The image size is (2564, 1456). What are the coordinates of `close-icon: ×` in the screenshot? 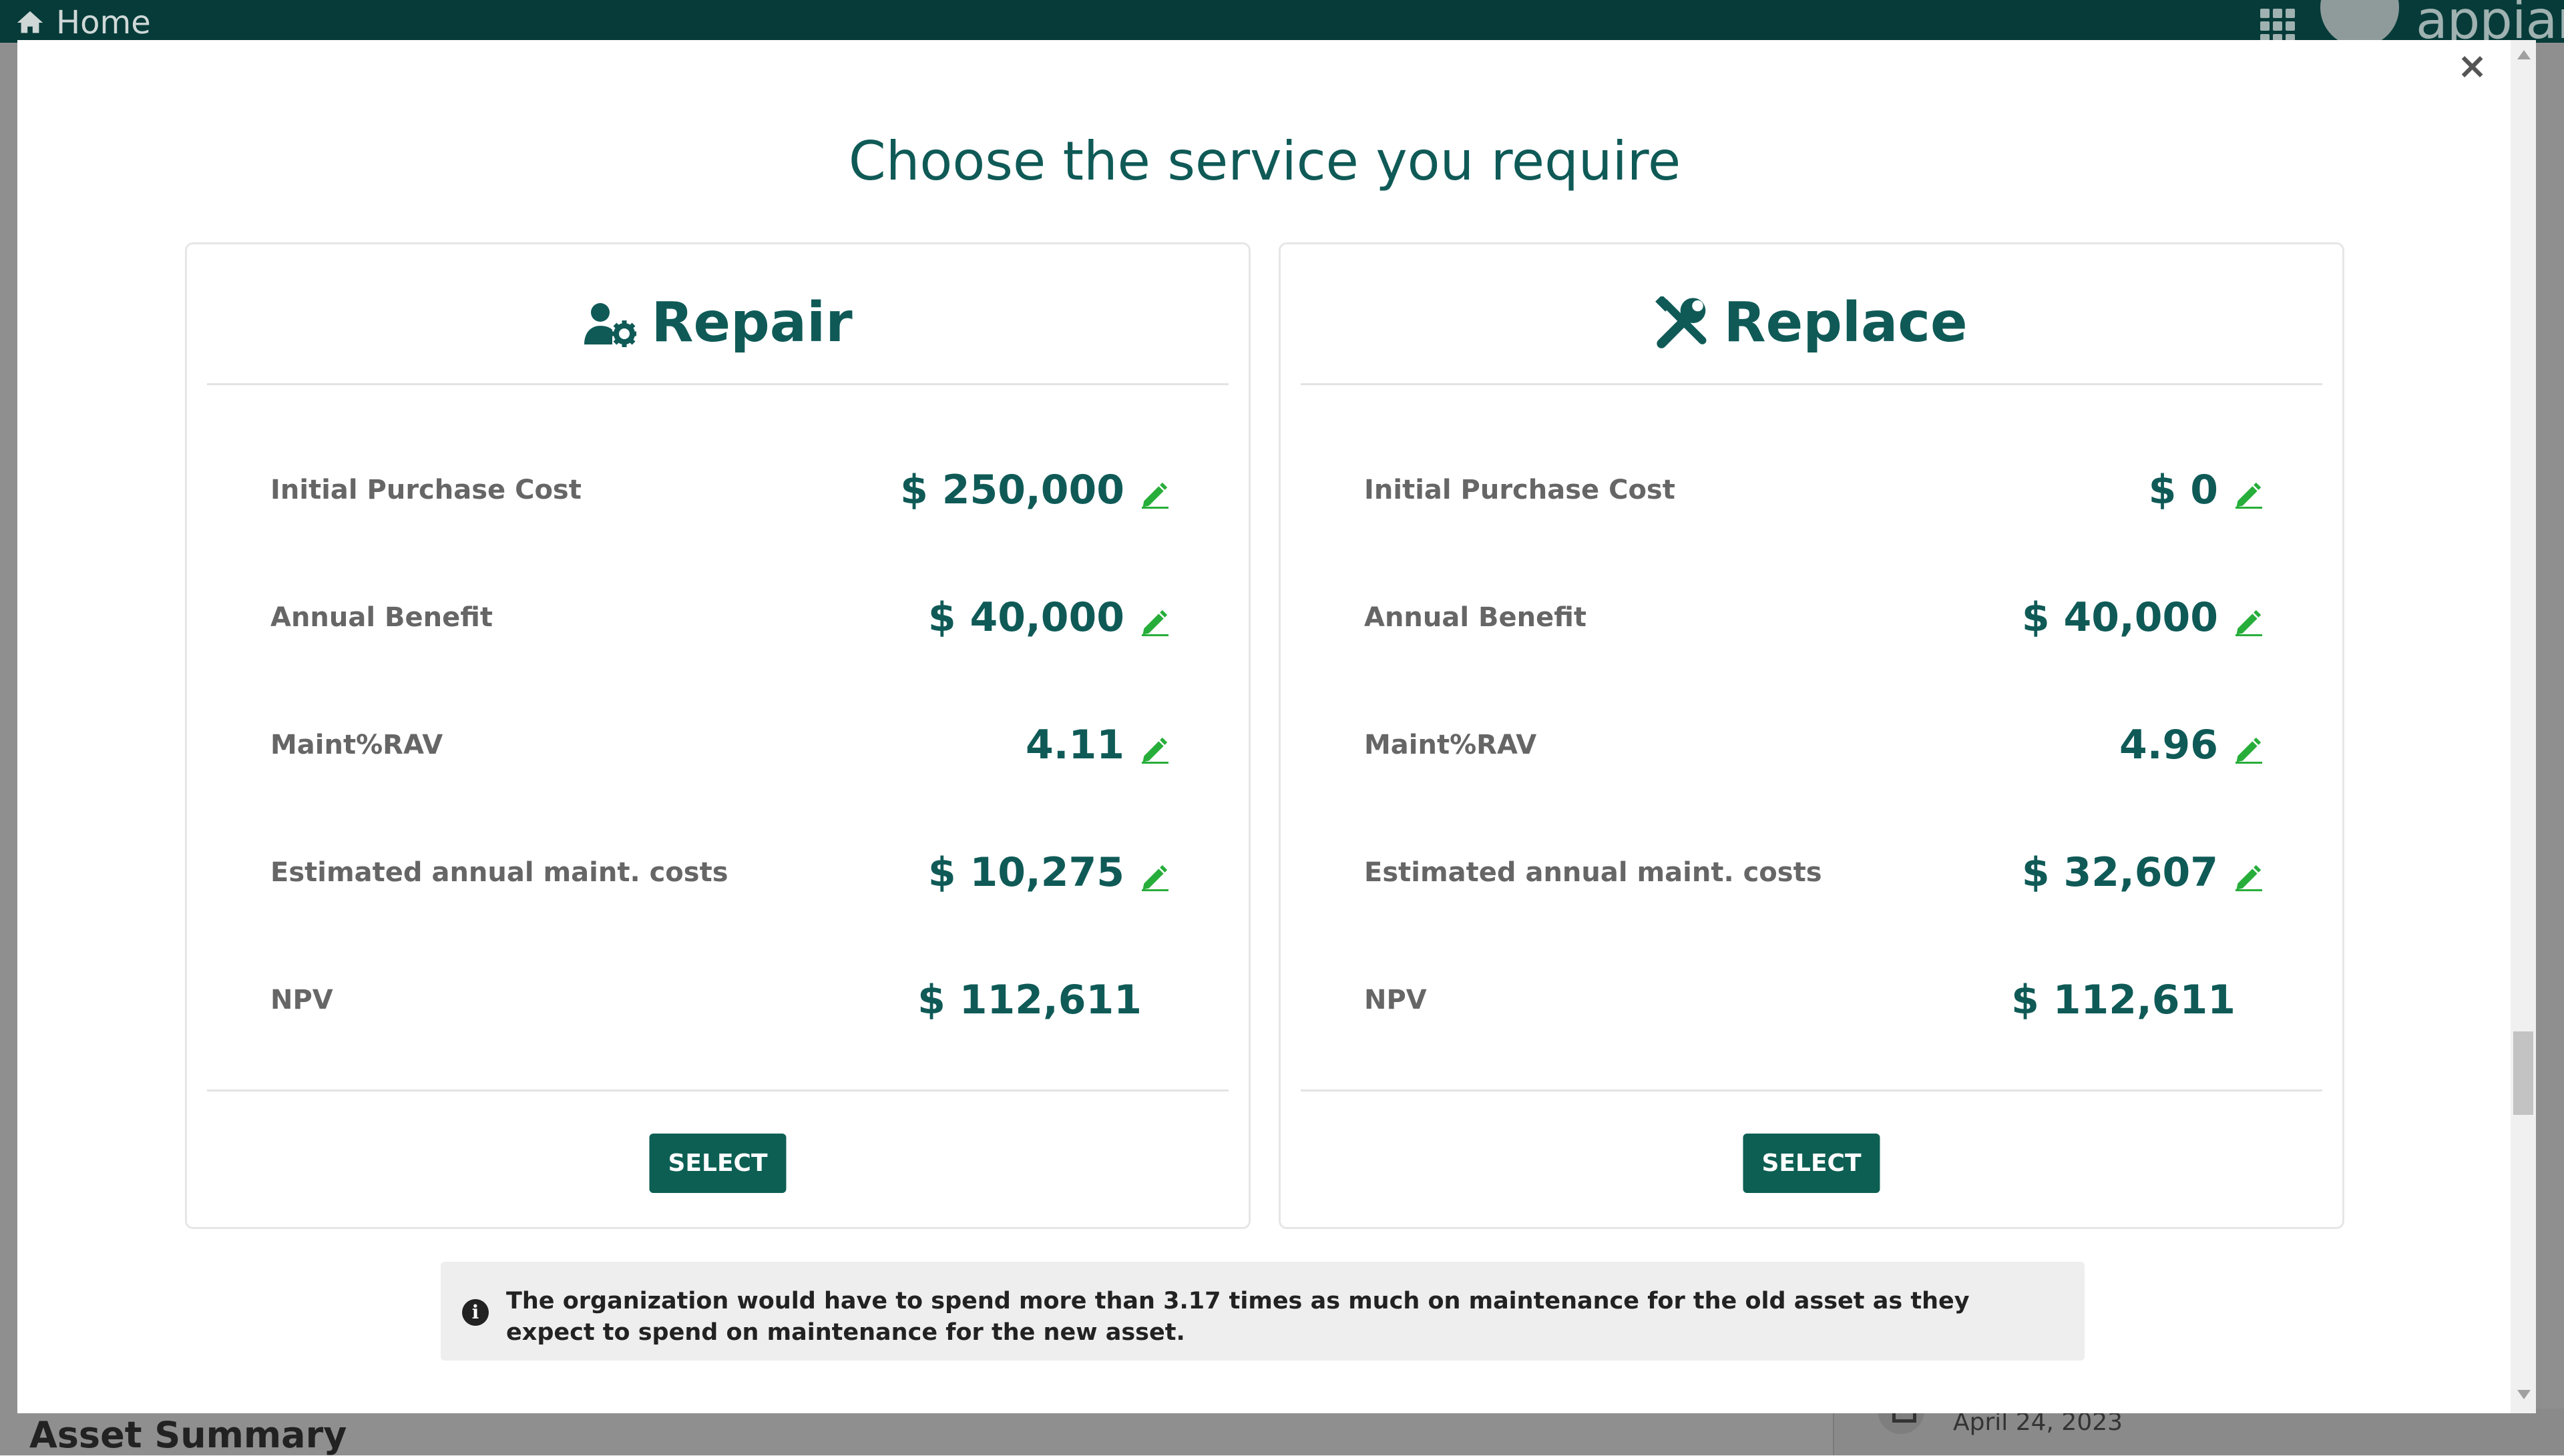 It's located at (2472, 66).